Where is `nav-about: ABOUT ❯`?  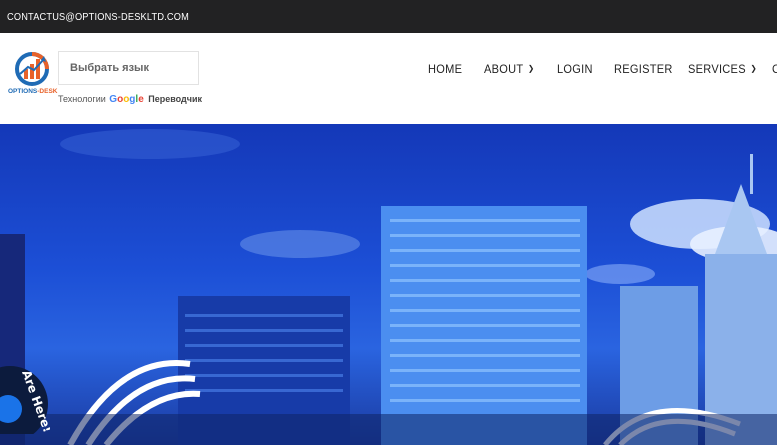 nav-about: ABOUT ❯ is located at coordinates (509, 69).